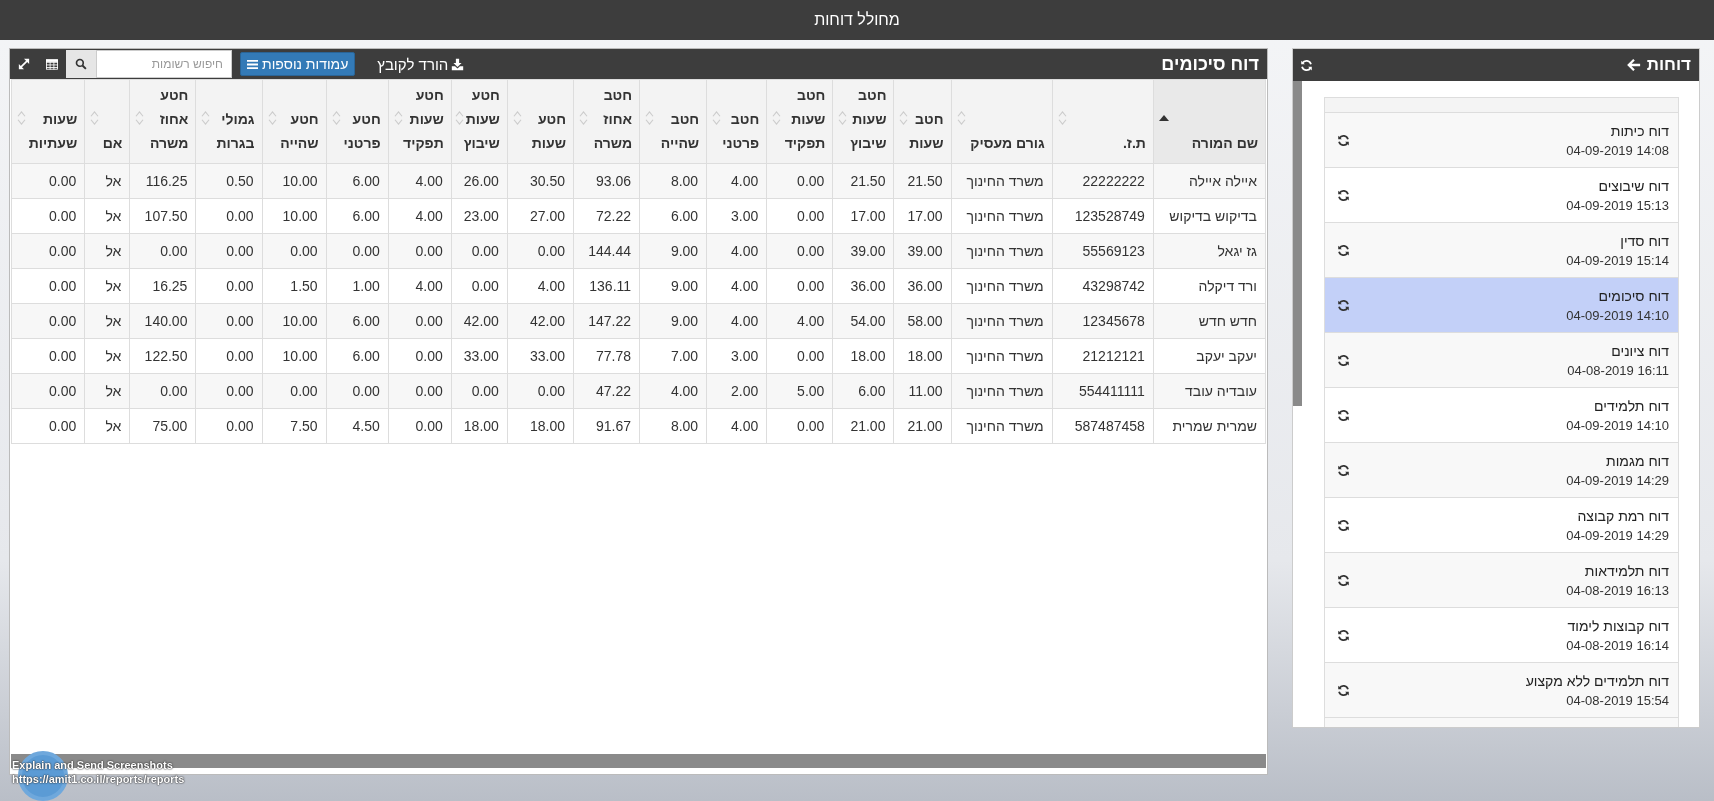 This screenshot has height=801, width=1714. What do you see at coordinates (1637, 460) in the screenshot?
I see `report-name: דוח מגמות` at bounding box center [1637, 460].